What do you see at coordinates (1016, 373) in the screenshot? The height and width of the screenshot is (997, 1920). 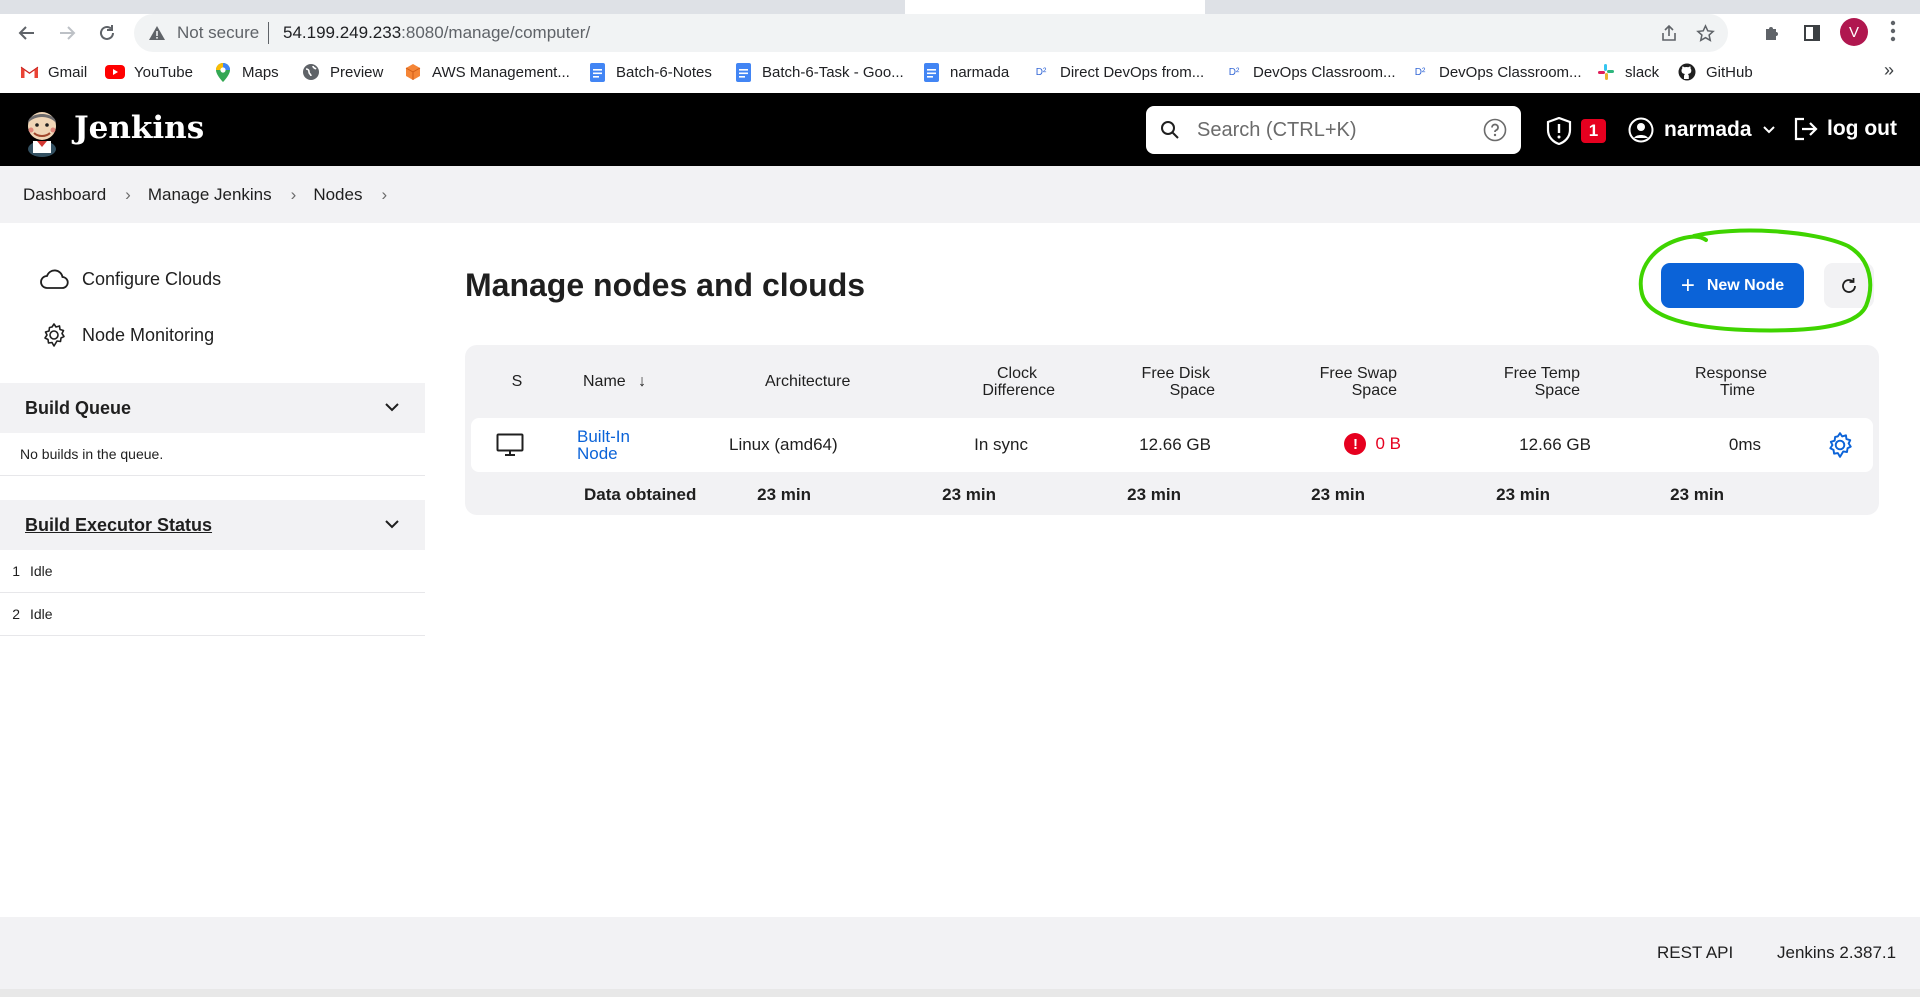 I see `column-header-line: Clock` at bounding box center [1016, 373].